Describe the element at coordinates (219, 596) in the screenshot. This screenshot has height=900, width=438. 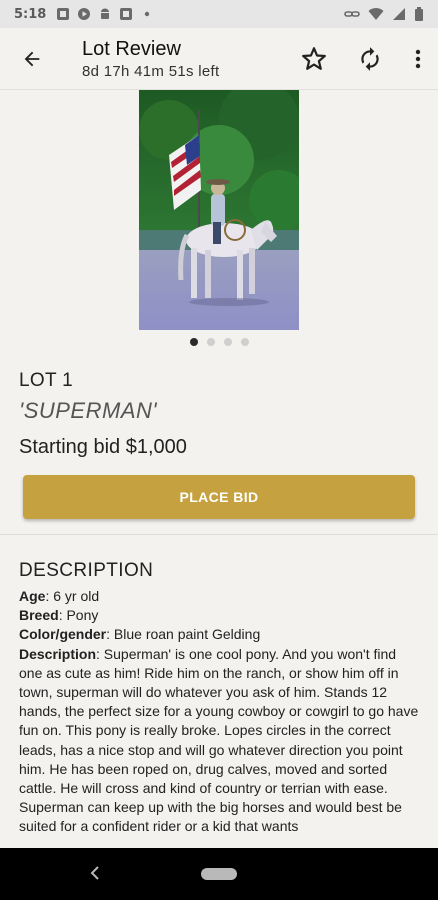
I see `field-age: Age: 6 yr old` at that location.